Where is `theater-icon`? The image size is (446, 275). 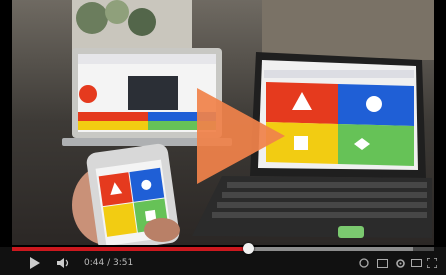 theater-icon is located at coordinates (416, 263).